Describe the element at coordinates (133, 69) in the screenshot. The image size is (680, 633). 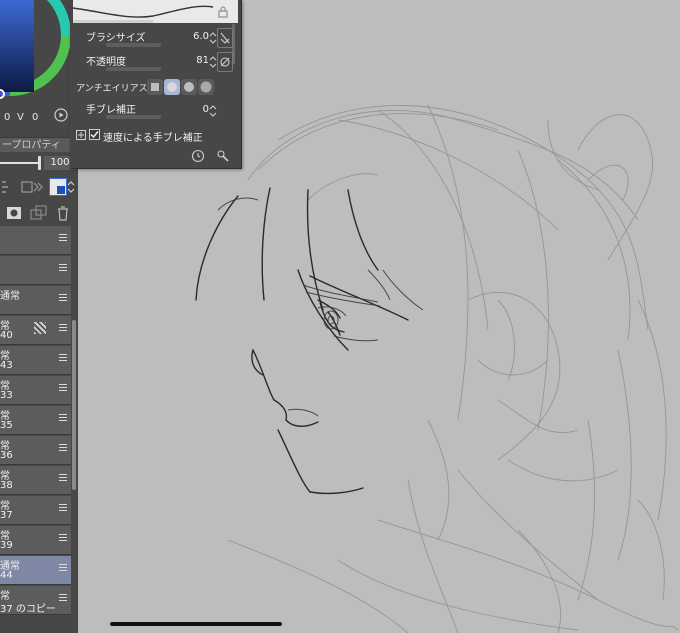
I see `opacity-slider` at that location.